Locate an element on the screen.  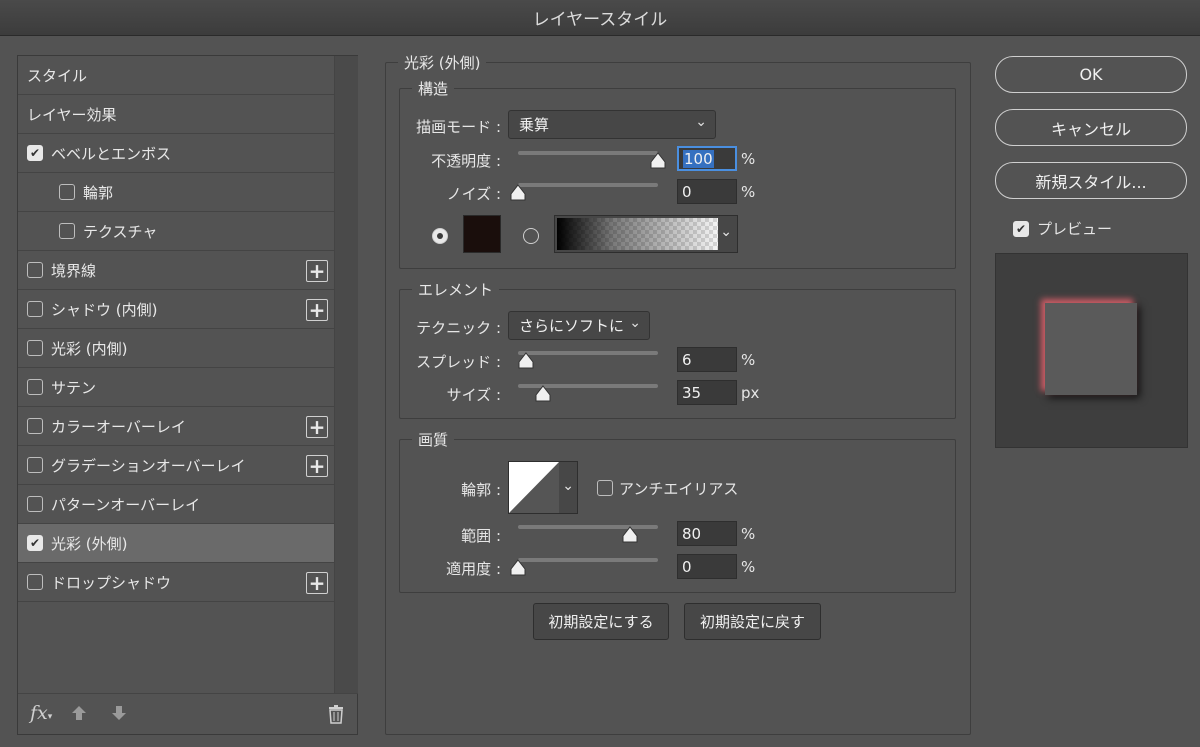
jitter-unit: % is located at coordinates (748, 567).